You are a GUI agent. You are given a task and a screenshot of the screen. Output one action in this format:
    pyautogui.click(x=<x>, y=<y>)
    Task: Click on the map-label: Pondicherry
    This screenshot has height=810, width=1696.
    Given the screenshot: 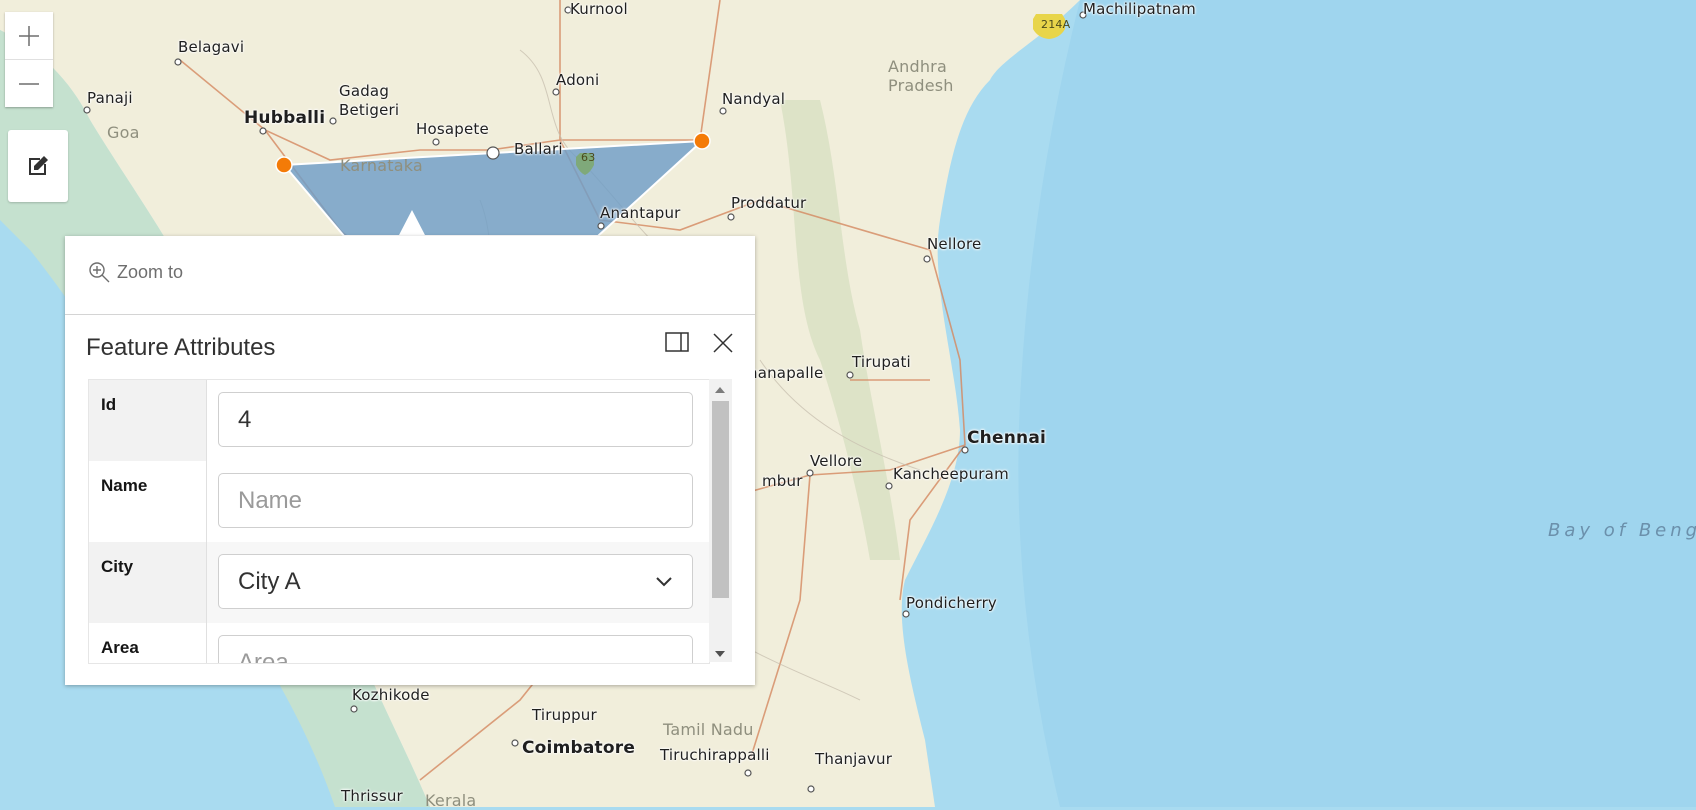 What is the action you would take?
    pyautogui.click(x=952, y=603)
    